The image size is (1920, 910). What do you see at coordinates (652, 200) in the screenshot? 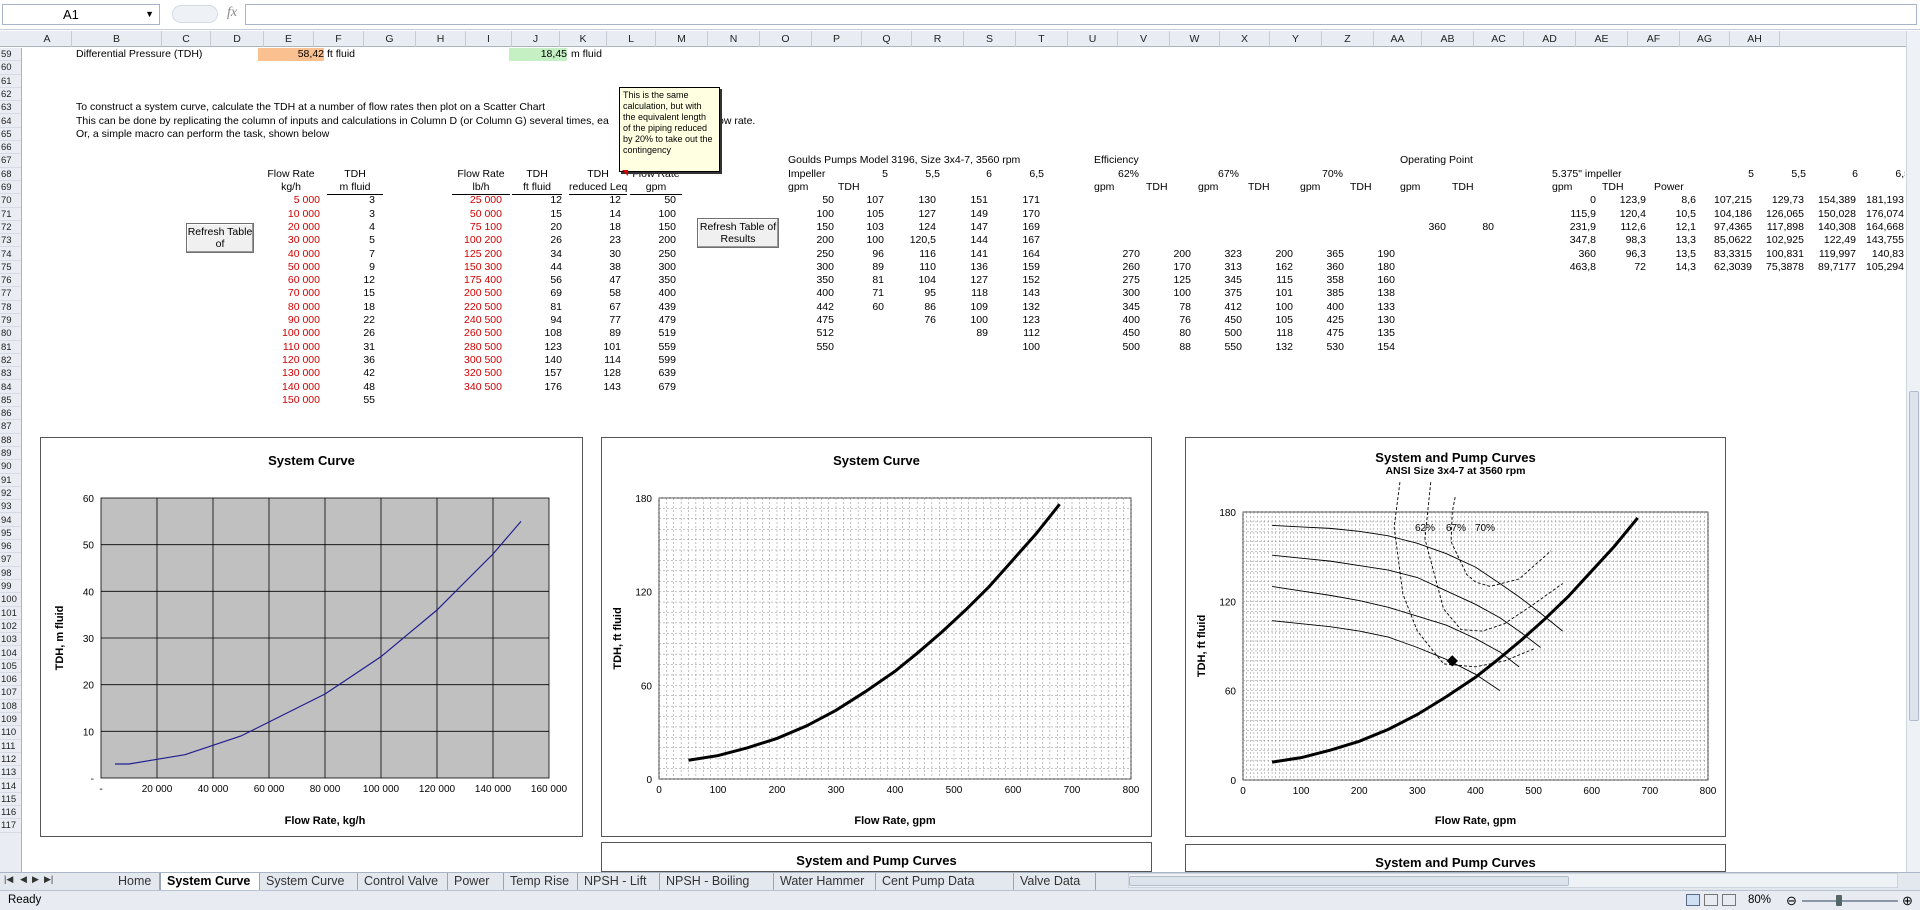
I see `gpm-cell: 50` at bounding box center [652, 200].